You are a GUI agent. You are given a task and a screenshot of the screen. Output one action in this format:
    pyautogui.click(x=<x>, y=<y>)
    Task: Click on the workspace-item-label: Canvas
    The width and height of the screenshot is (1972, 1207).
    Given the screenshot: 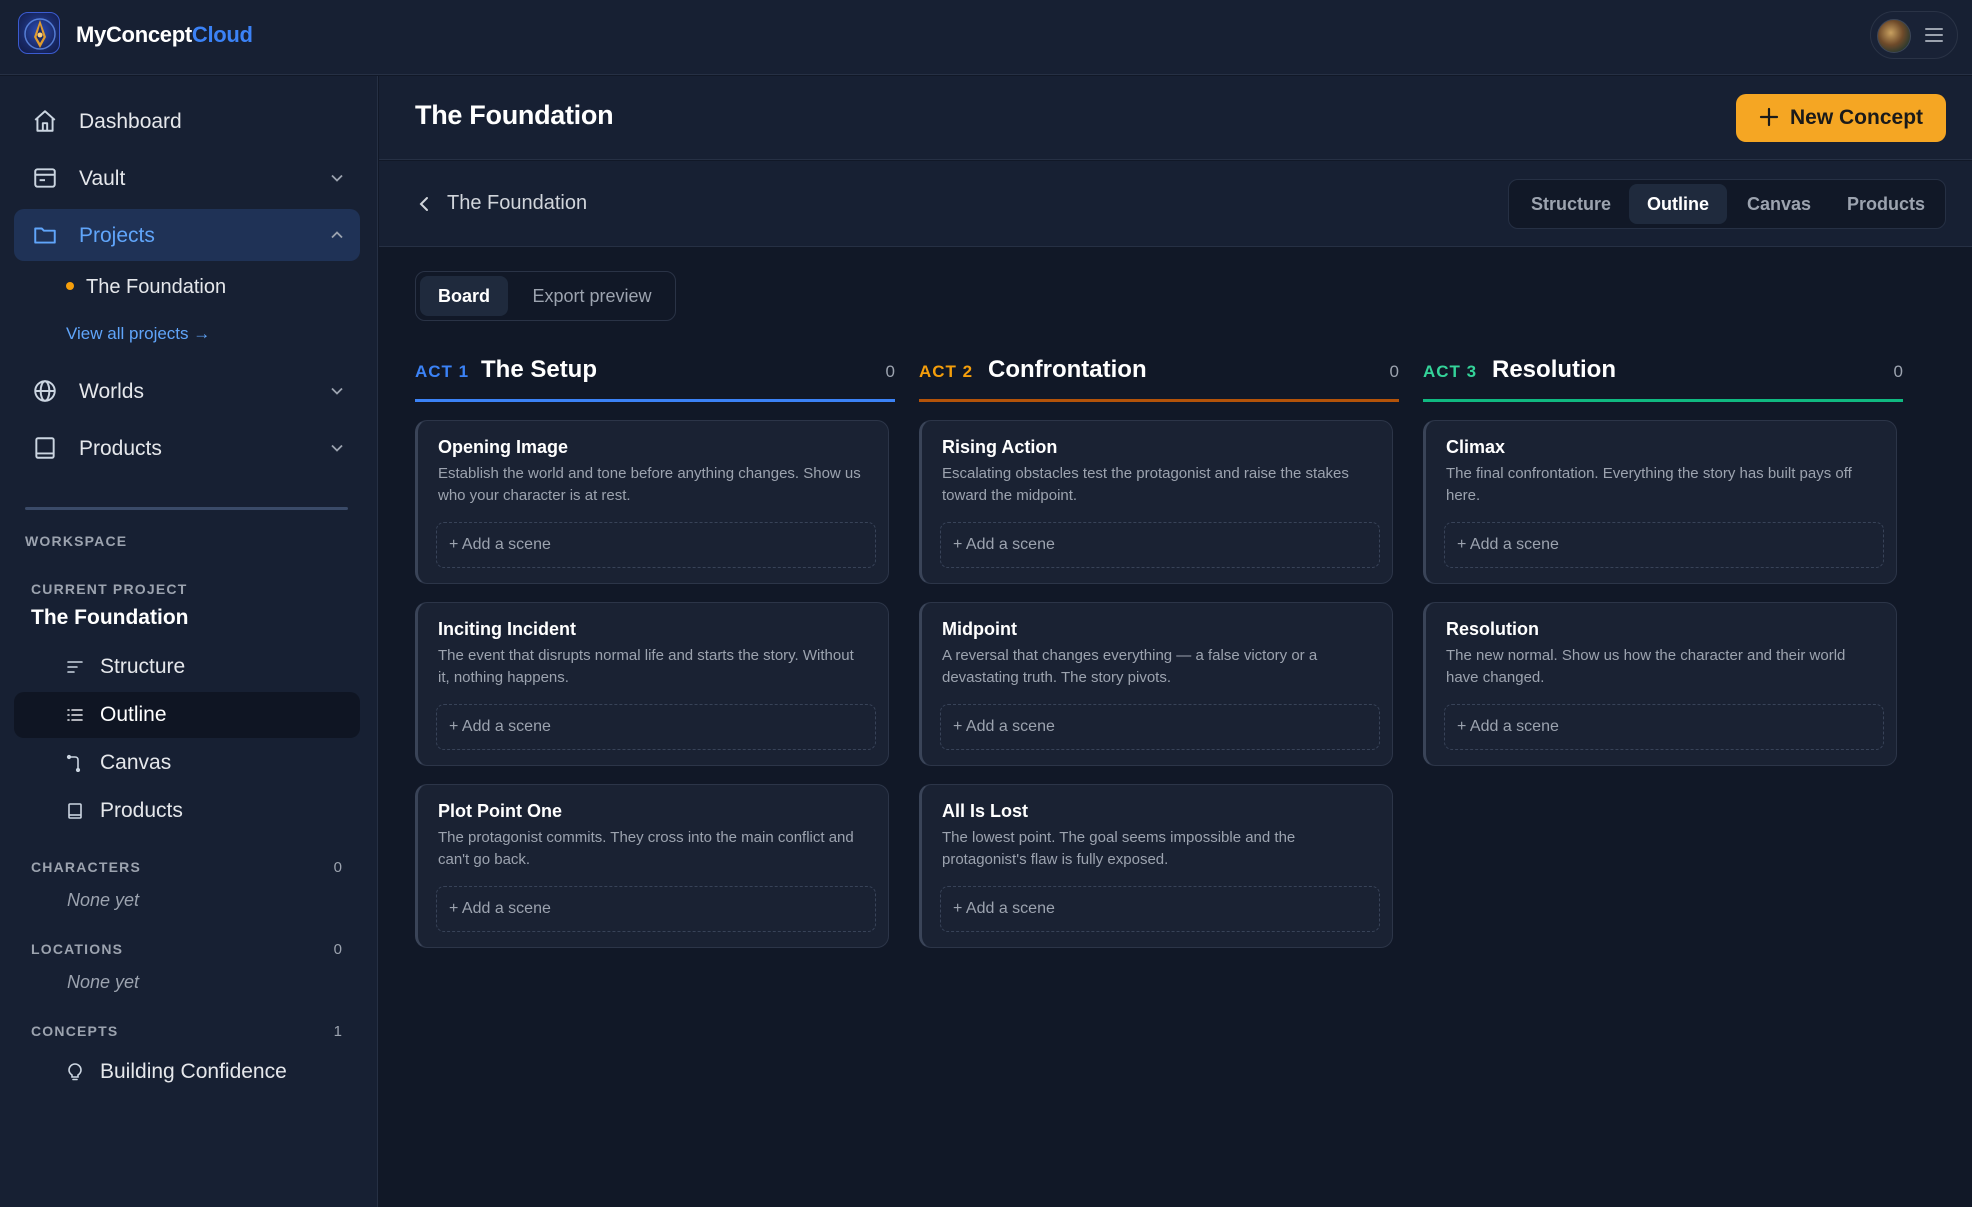 What is the action you would take?
    pyautogui.click(x=136, y=762)
    